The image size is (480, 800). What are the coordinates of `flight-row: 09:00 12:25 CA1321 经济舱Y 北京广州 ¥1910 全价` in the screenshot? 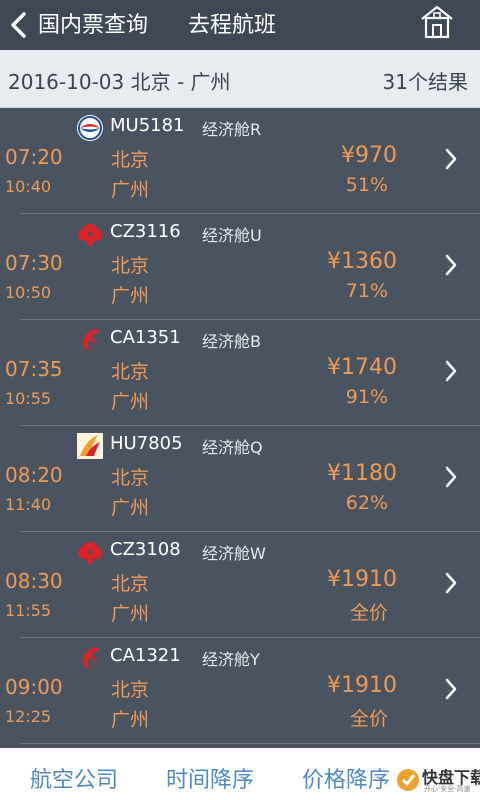 It's located at (240, 691).